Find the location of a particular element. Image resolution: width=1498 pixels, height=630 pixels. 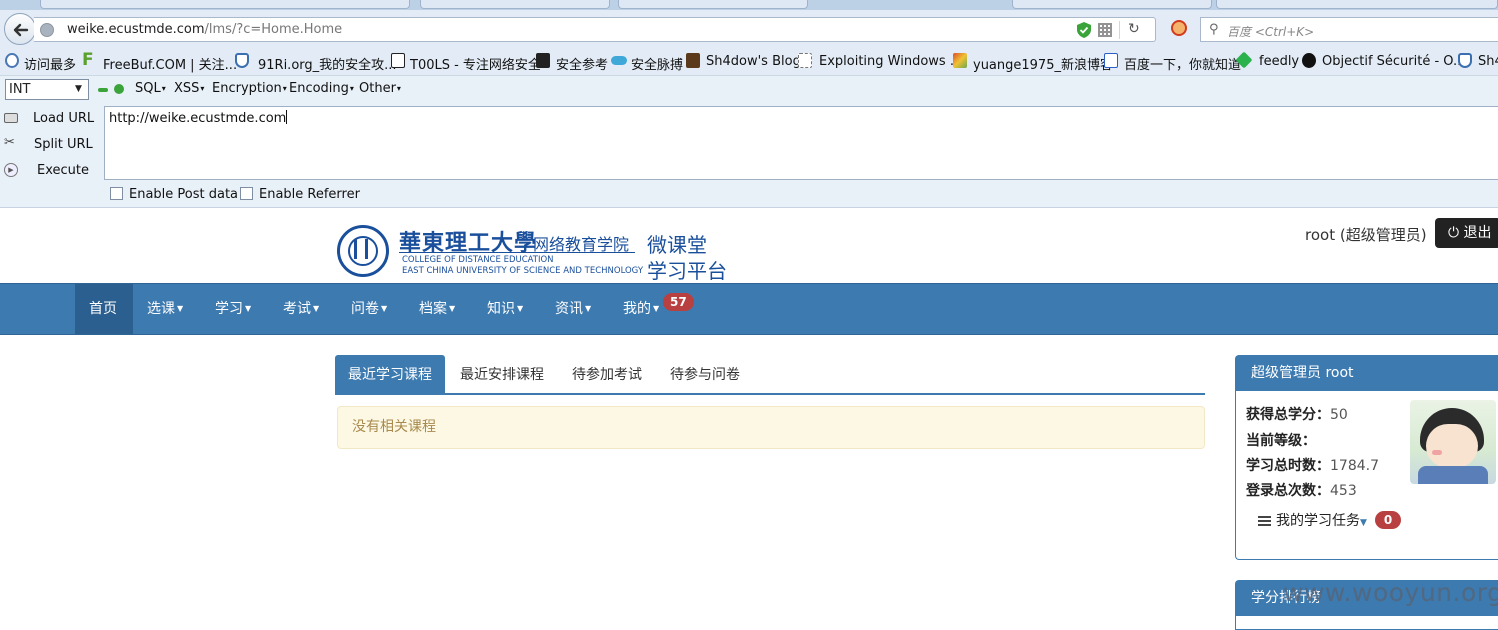

avatar is located at coordinates (1453, 442).